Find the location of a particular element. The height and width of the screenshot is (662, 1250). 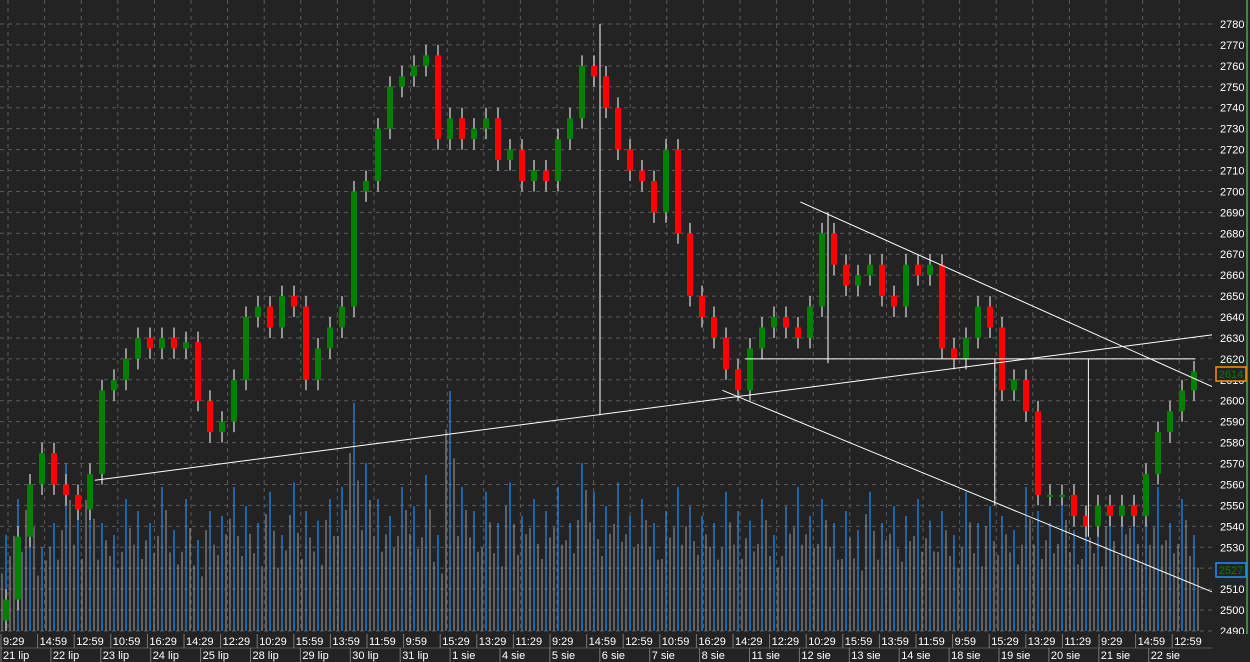

last-price-badge: 2614 is located at coordinates (1231, 374).